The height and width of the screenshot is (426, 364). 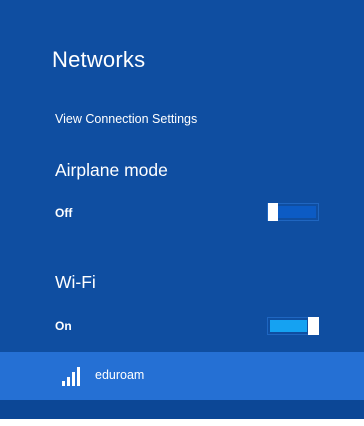 I want to click on airplane-mode-toggle-thumb, so click(x=273, y=212).